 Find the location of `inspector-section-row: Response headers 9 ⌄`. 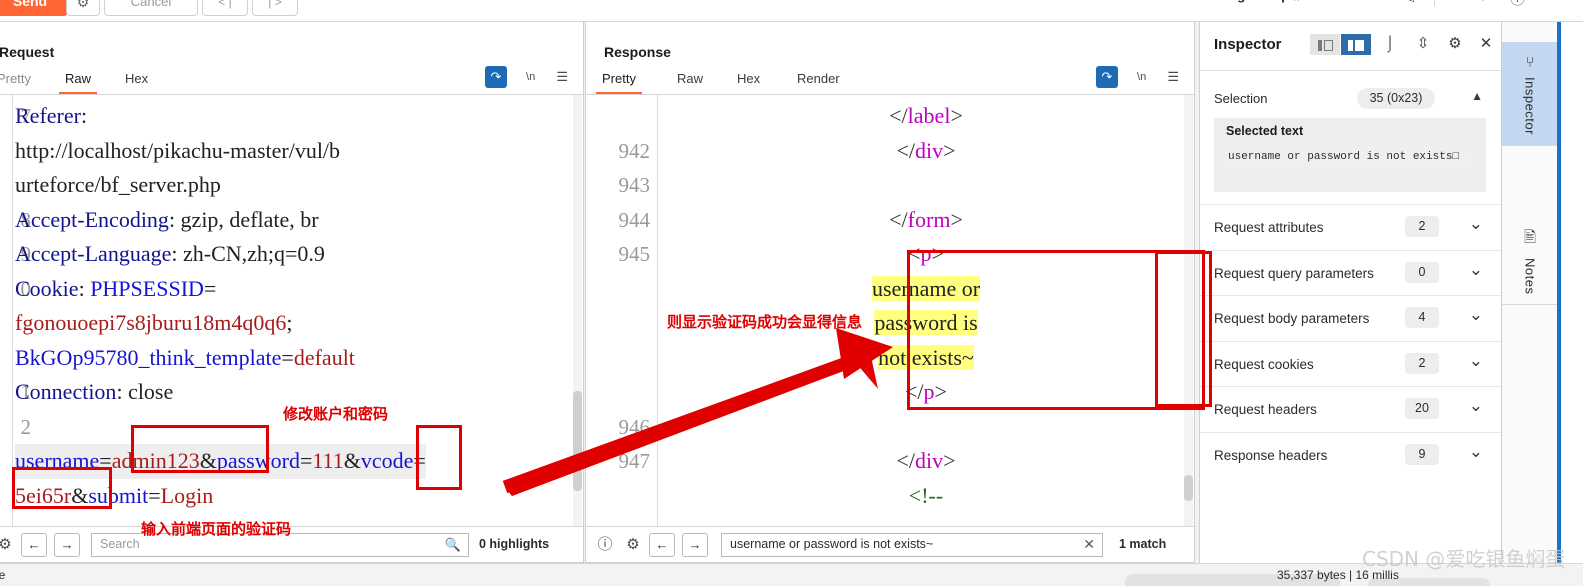

inspector-section-row: Response headers 9 ⌄ is located at coordinates (1350, 454).